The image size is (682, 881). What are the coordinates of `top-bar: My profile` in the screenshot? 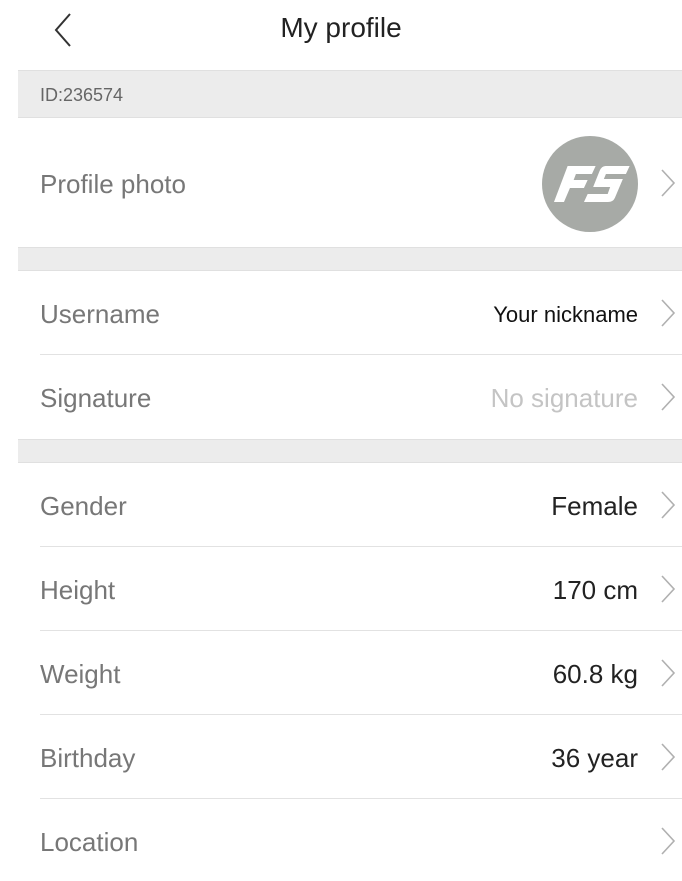 It's located at (341, 29).